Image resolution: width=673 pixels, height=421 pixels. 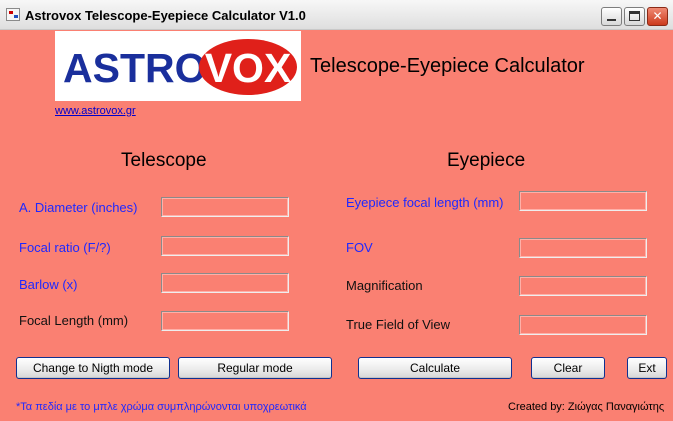 I want to click on focal-ratio-label: Focal ratio (F/?), so click(x=65, y=247).